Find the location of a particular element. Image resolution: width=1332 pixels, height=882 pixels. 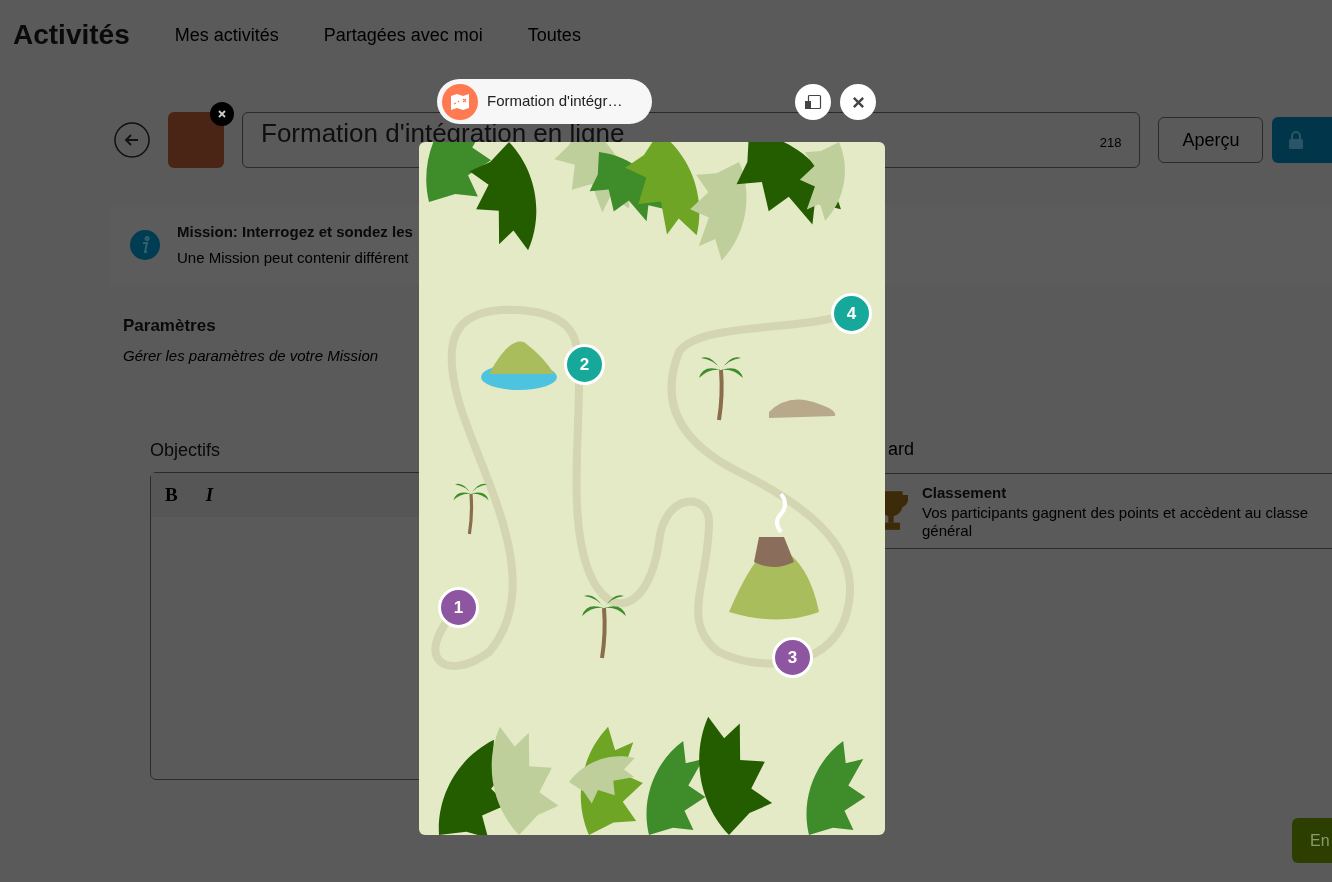

option-title: Classement is located at coordinates (965, 492).